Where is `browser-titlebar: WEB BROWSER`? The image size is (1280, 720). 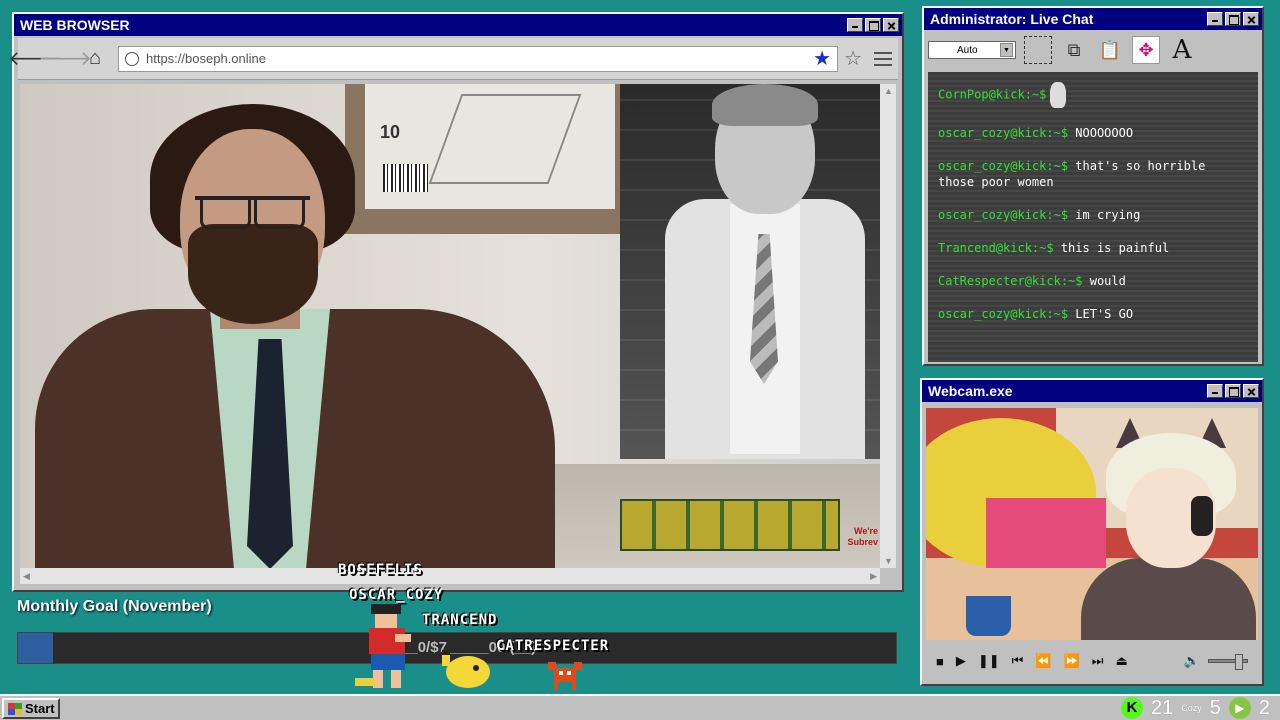 browser-titlebar: WEB BROWSER is located at coordinates (458, 25).